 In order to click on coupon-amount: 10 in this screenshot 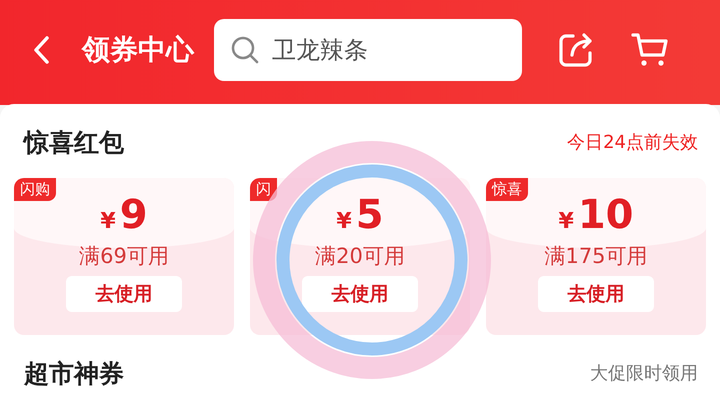, I will do `click(606, 215)`.